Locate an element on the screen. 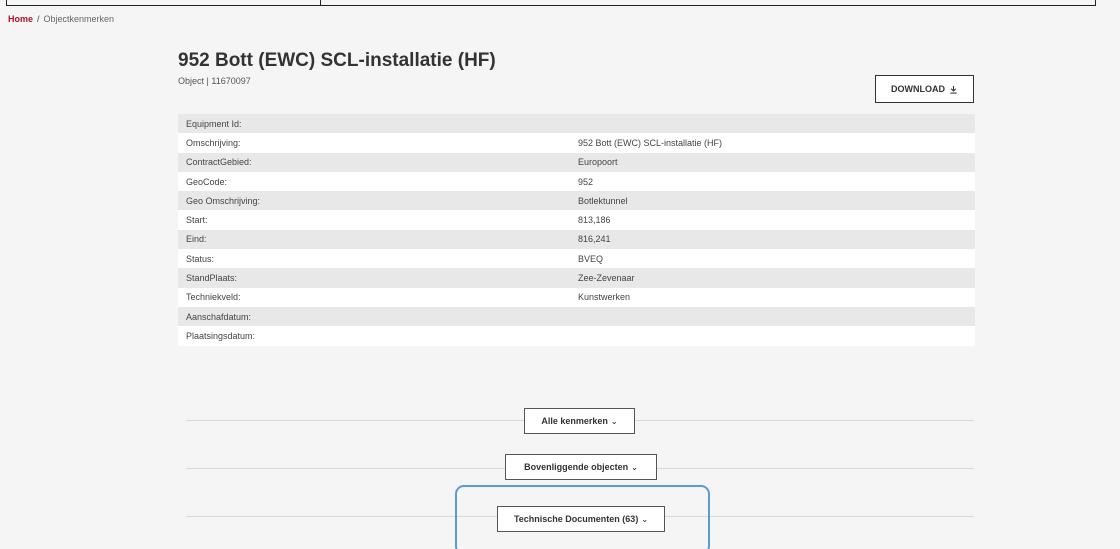 The height and width of the screenshot is (549, 1120). table-row: Geo Omschrijving: Botlektunnel is located at coordinates (576, 201).